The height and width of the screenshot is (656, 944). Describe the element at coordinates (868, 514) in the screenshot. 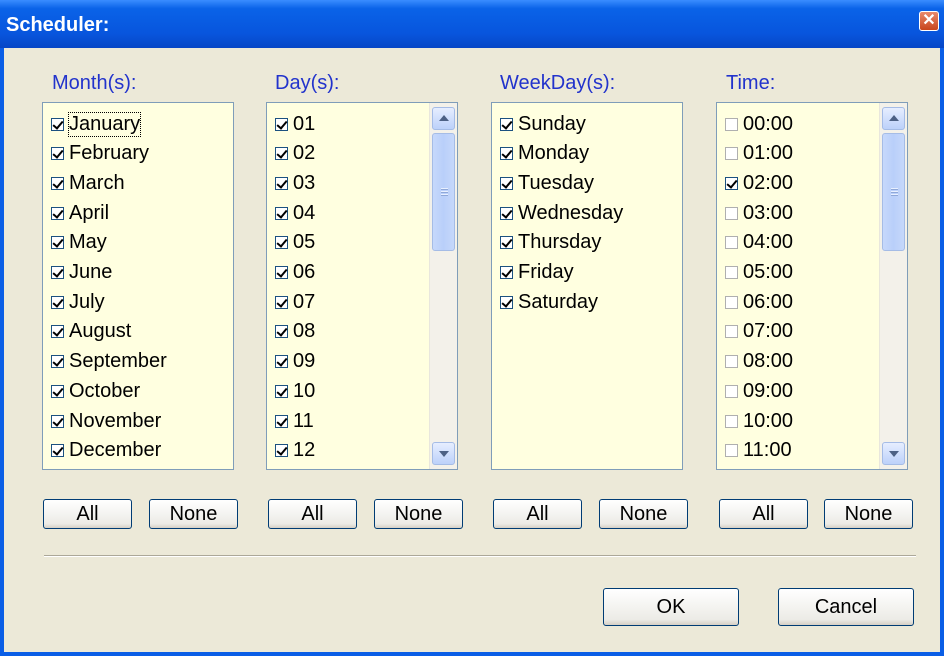

I see `time-none-button: None` at that location.